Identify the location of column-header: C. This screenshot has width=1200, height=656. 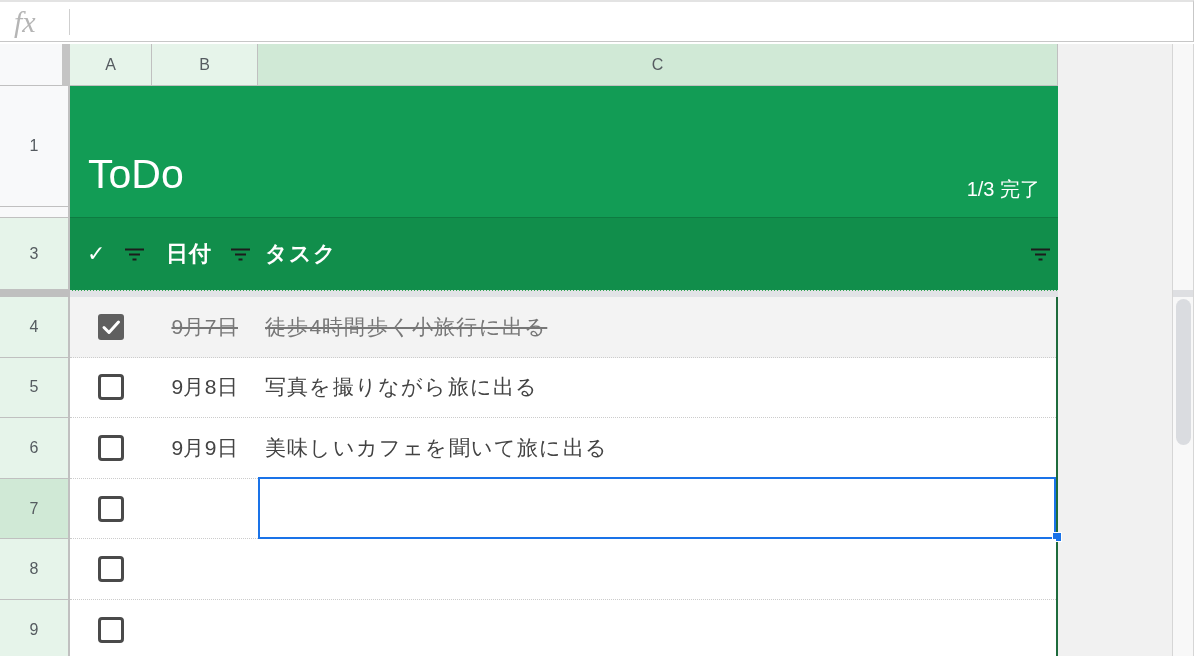
(658, 65).